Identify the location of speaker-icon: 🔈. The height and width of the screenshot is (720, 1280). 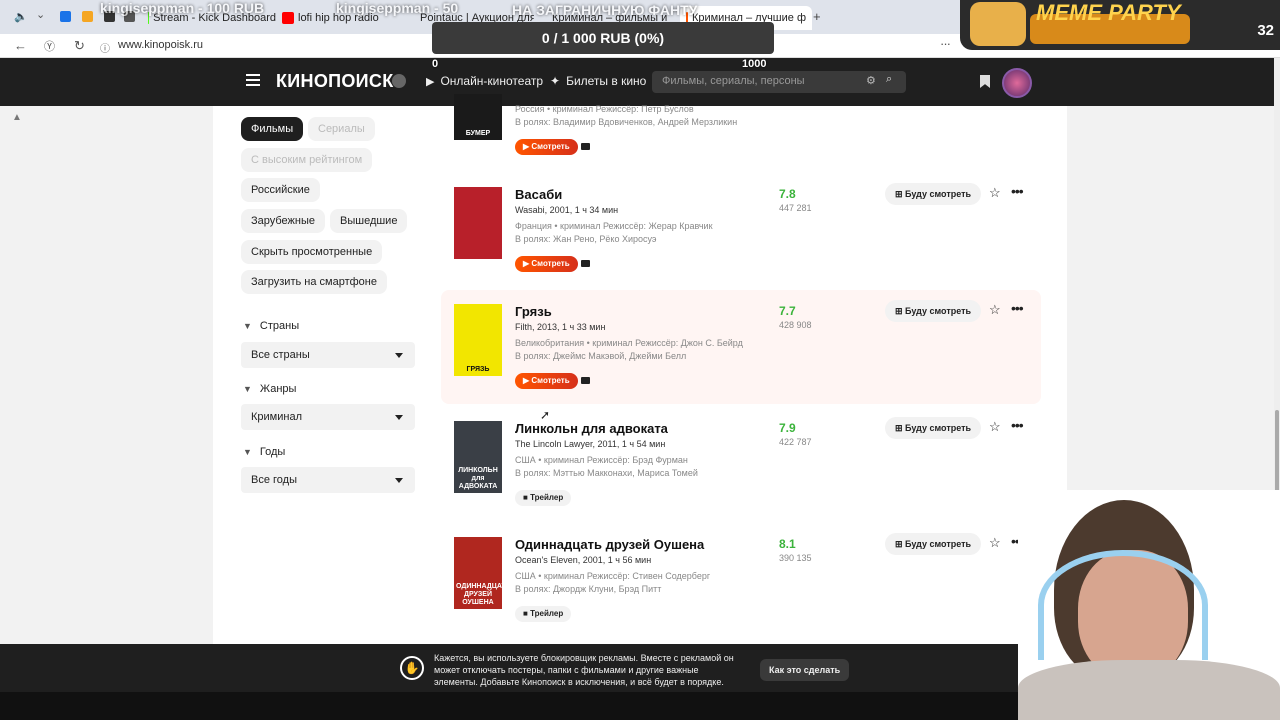
(21, 16).